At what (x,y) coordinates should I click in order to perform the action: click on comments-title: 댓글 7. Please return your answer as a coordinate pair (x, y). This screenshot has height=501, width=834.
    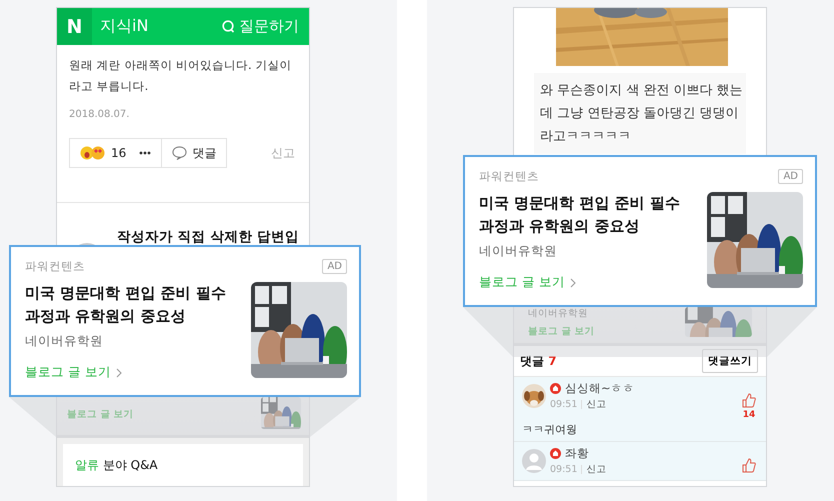
    Looking at the image, I should click on (538, 361).